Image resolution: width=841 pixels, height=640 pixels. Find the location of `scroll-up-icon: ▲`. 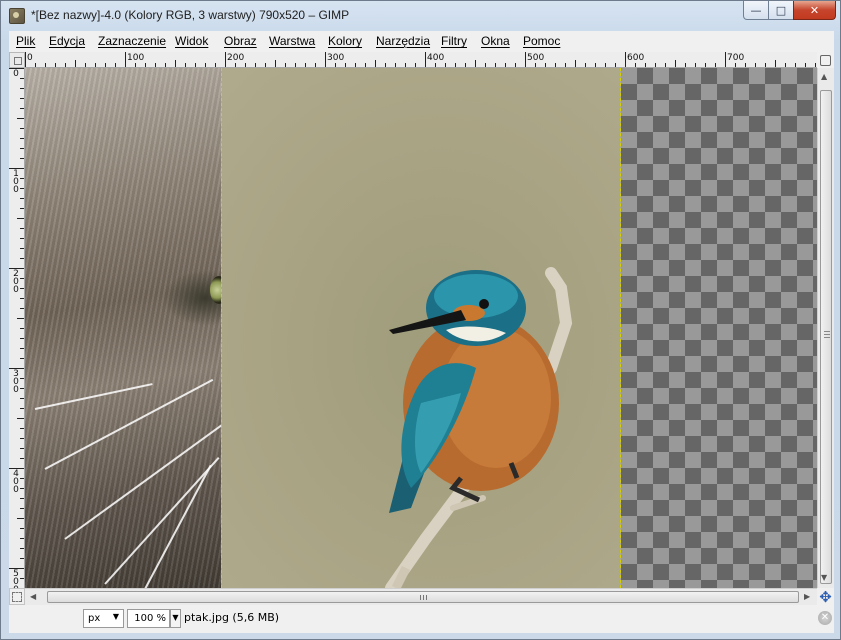

scroll-up-icon: ▲ is located at coordinates (824, 76).